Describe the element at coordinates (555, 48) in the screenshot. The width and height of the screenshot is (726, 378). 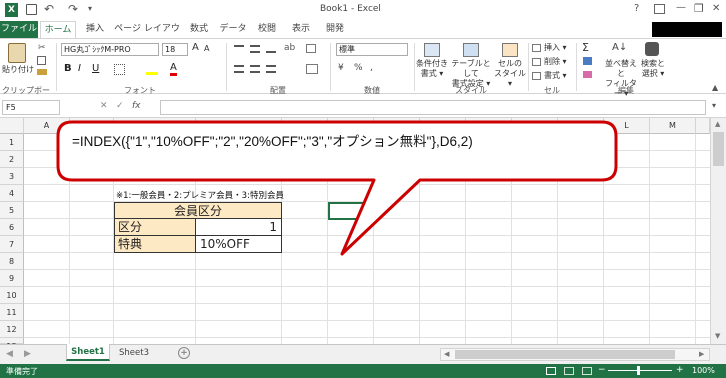
I see `insert-cells-button: 挿入 ▾` at that location.